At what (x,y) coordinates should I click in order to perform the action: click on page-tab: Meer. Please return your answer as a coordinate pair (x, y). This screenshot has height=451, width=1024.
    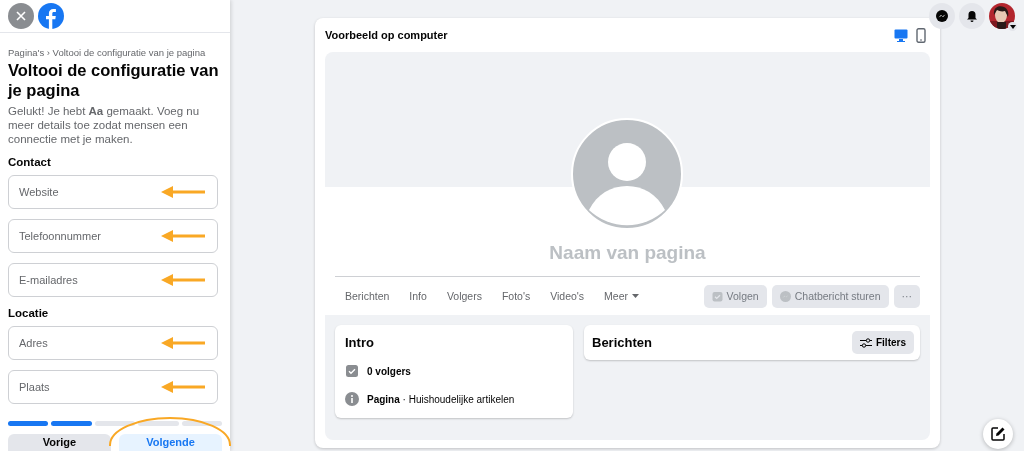
    Looking at the image, I should click on (622, 296).